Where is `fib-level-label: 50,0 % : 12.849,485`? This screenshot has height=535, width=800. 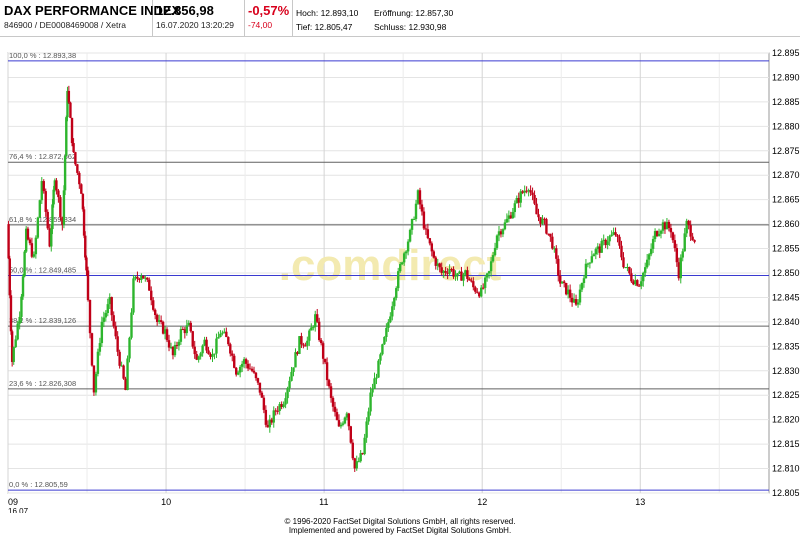 fib-level-label: 50,0 % : 12.849,485 is located at coordinates (42, 270).